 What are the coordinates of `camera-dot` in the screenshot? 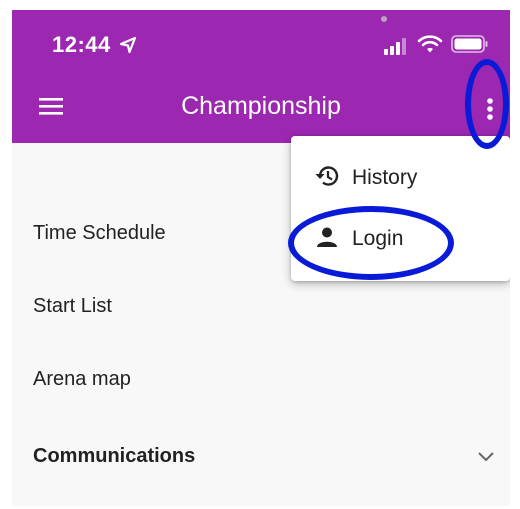 It's located at (384, 19).